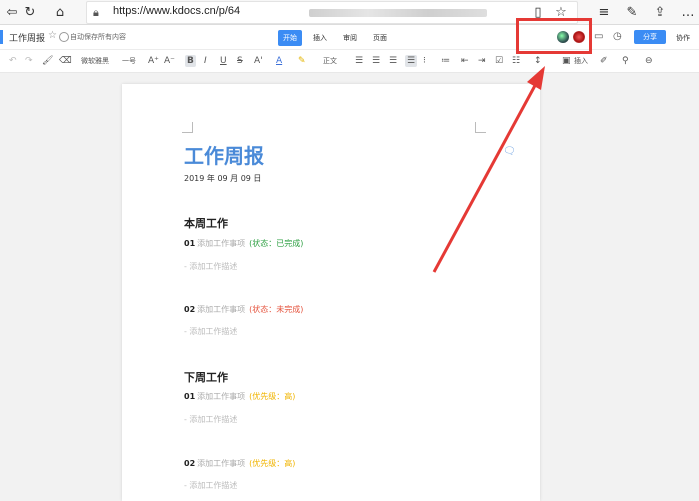  Describe the element at coordinates (13, 61) in the screenshot. I see `undo-icon: ↶` at that location.